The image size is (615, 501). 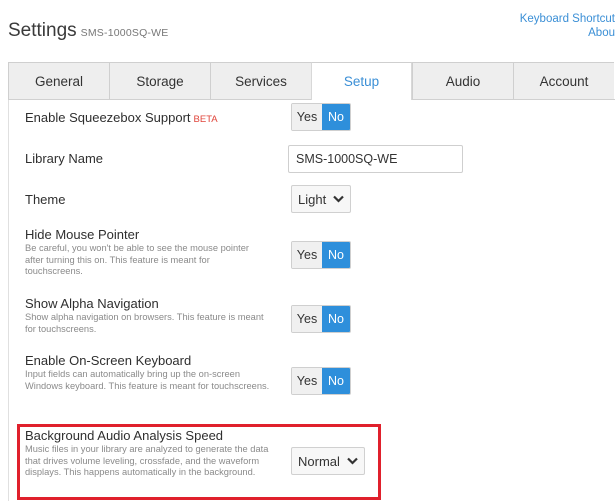 I want to click on tab-audio: Audio, so click(x=462, y=80).